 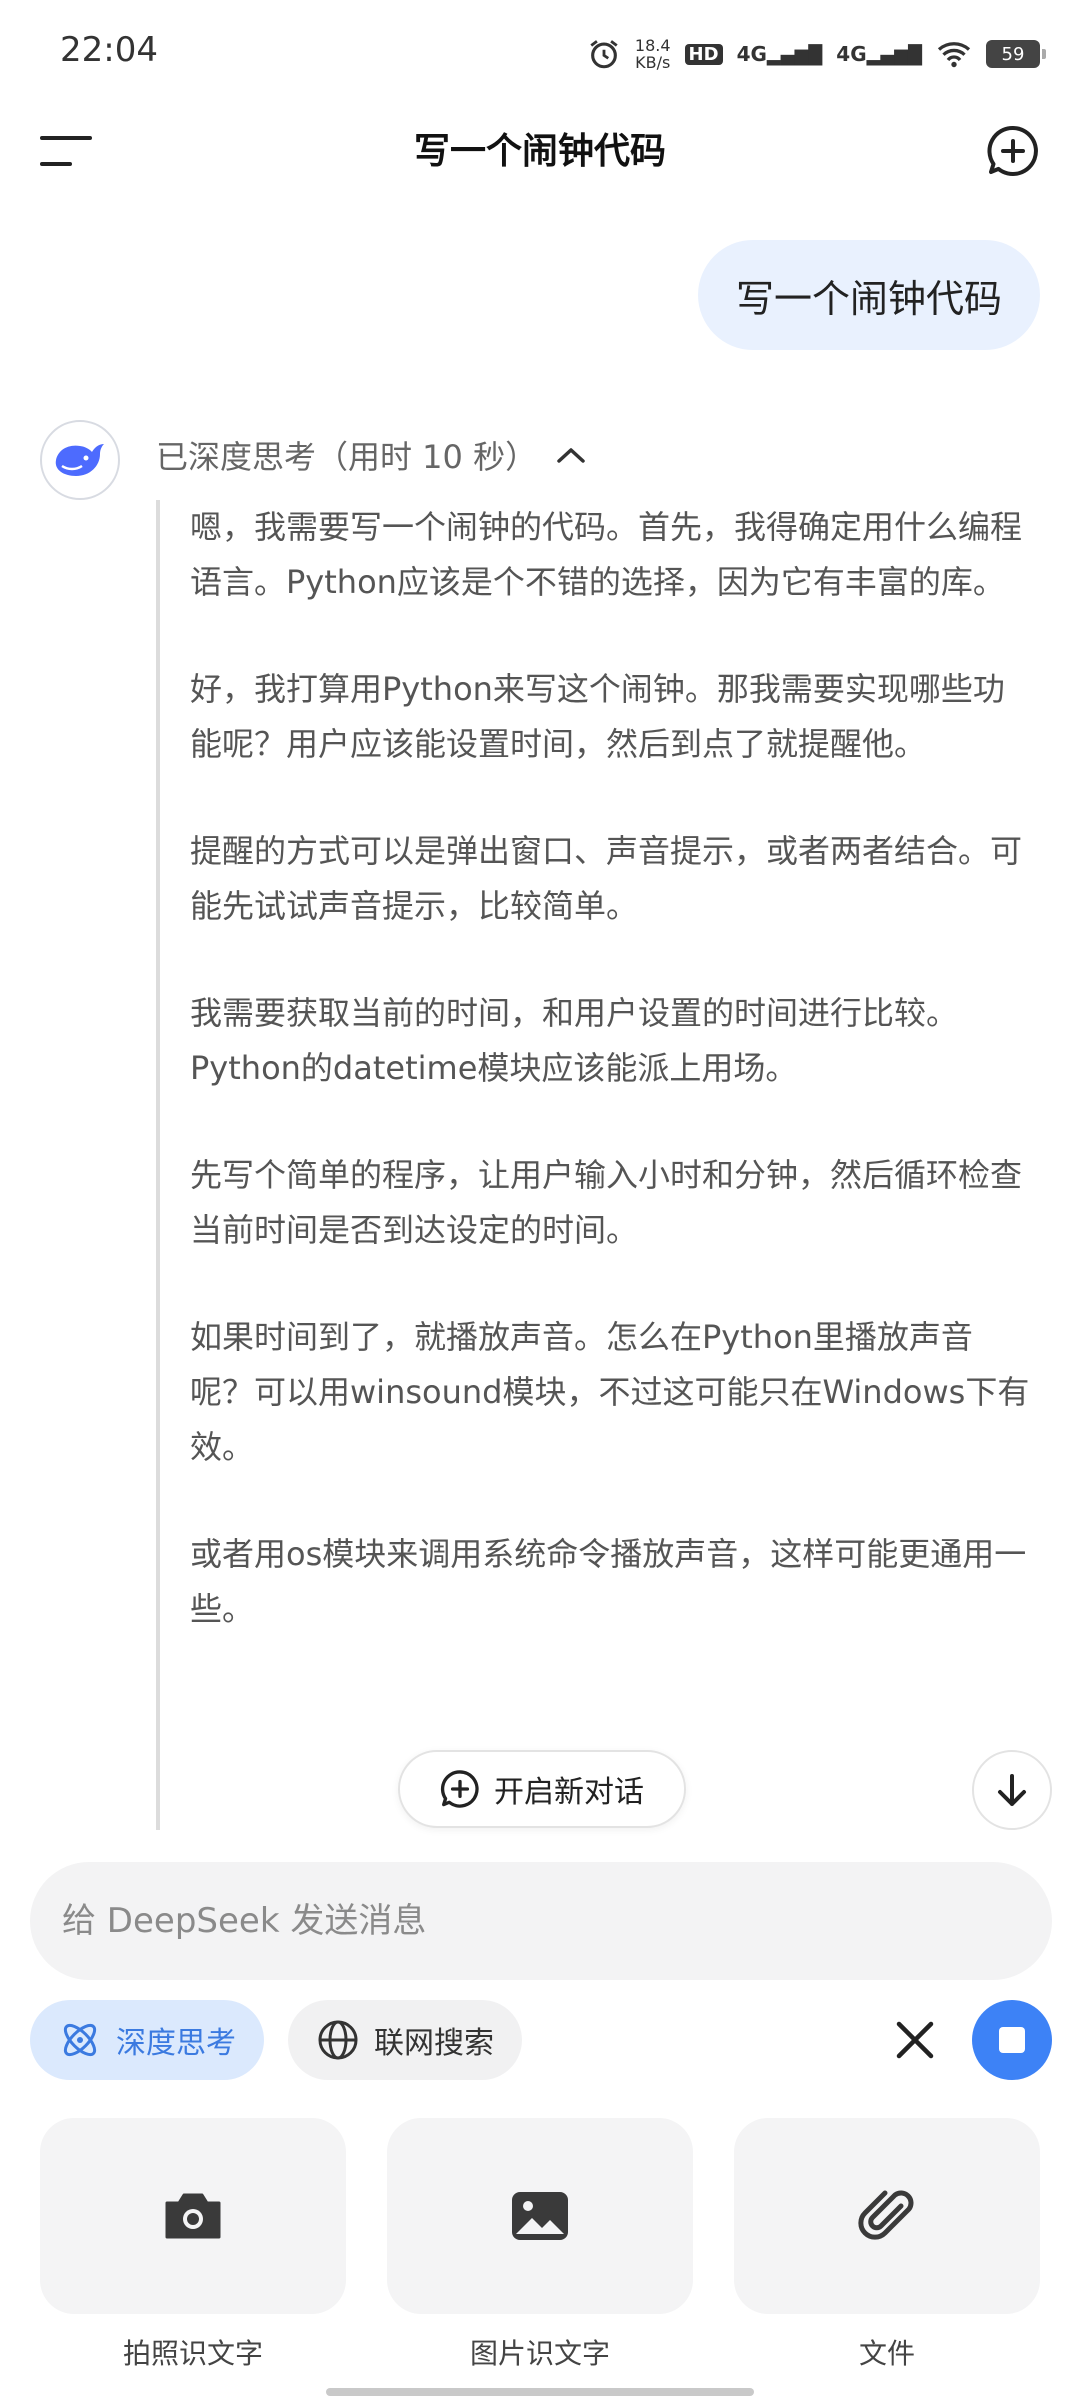 What do you see at coordinates (606, 878) in the screenshot?
I see `think-paragraph: 提醒的方式可以是弹出窗口、声音提示，或者两者结合。可能先试试声音提示，比较简单。` at bounding box center [606, 878].